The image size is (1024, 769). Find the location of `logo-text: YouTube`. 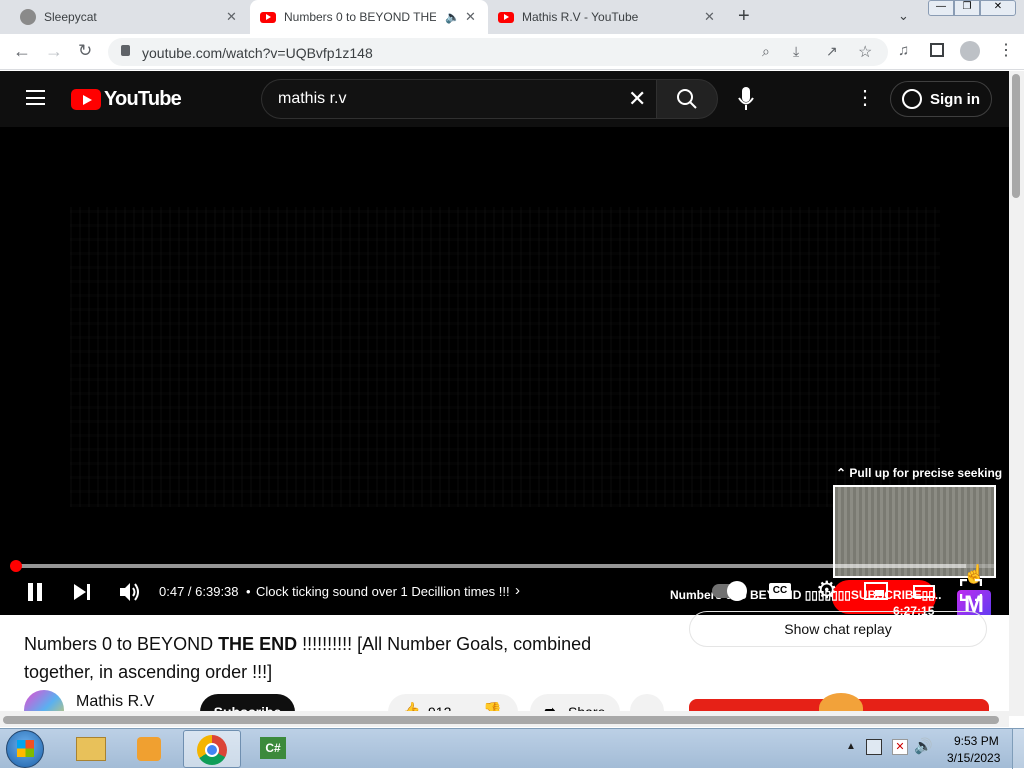

logo-text: YouTube is located at coordinates (143, 99).